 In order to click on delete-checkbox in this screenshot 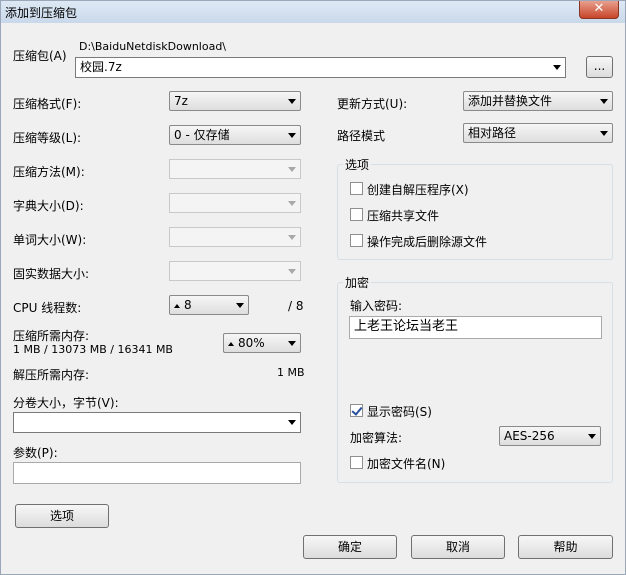, I will do `click(356, 240)`.